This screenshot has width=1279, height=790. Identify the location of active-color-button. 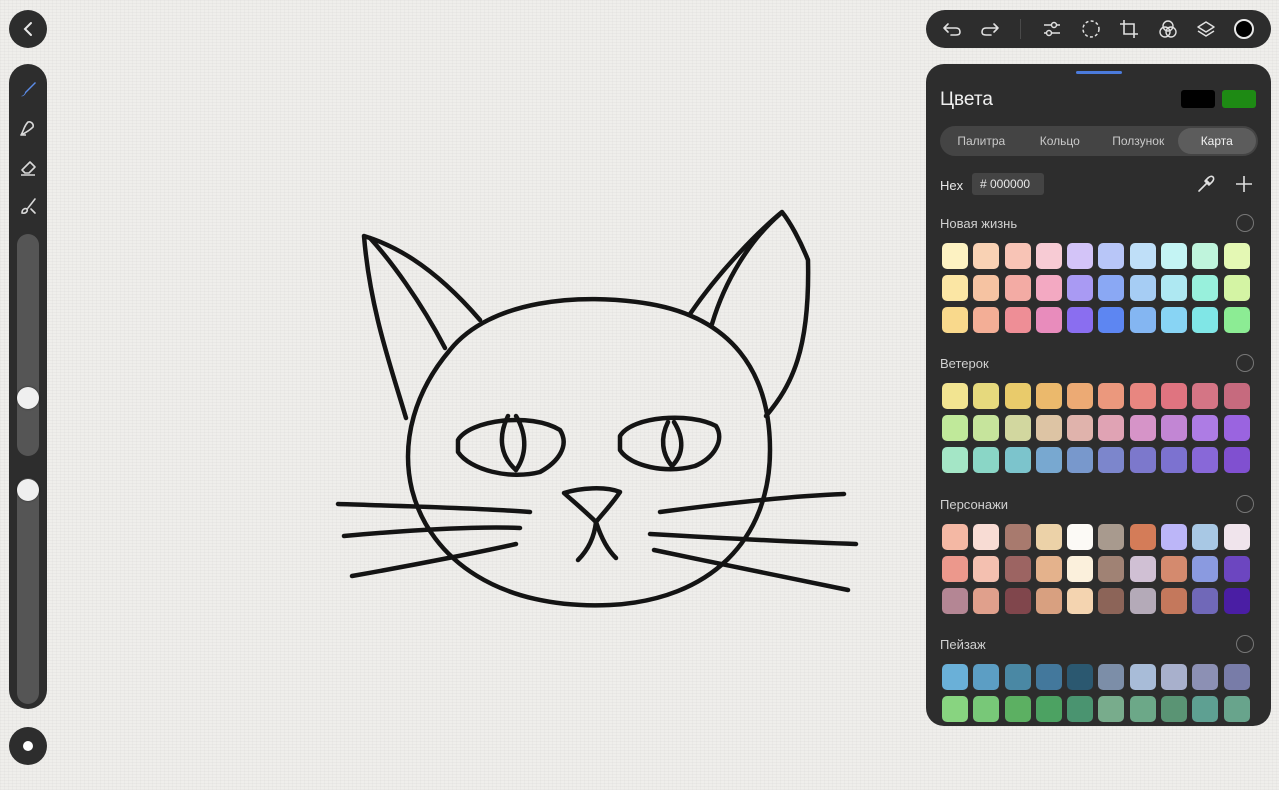
(1244, 29).